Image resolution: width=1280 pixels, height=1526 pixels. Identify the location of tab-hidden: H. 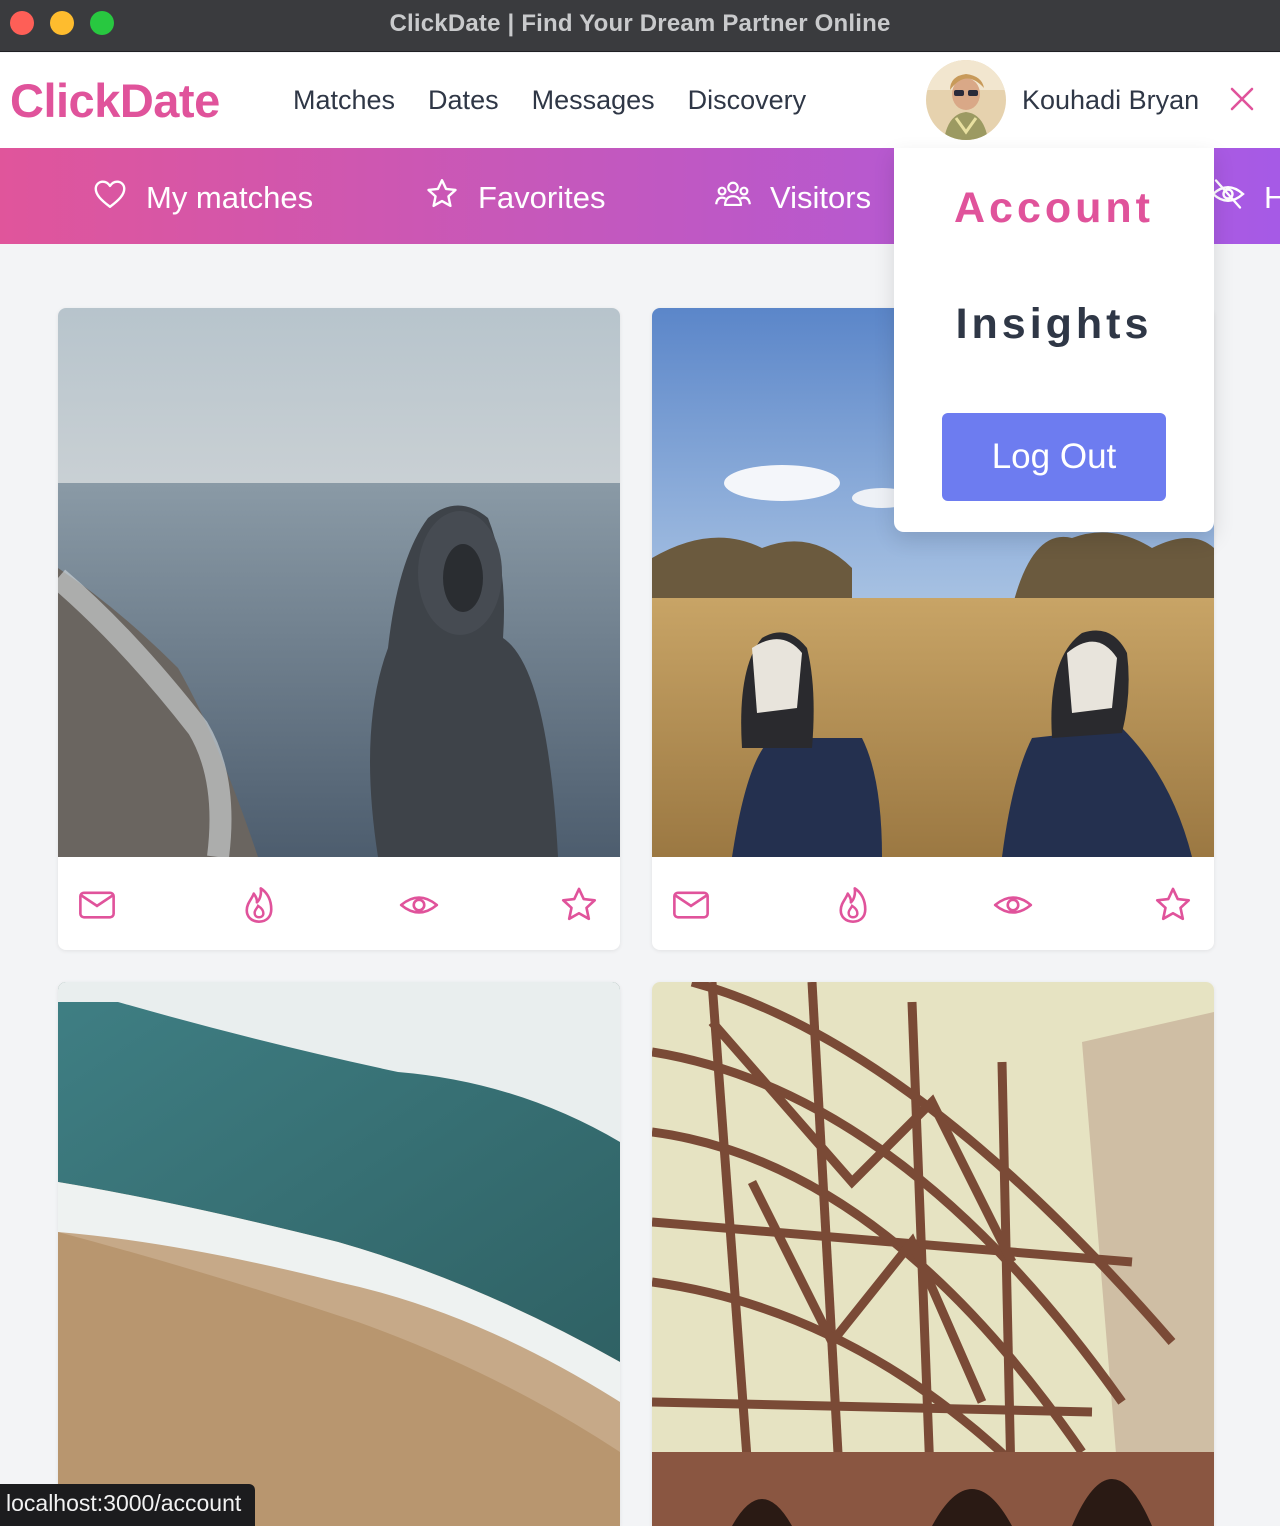
(1245, 198).